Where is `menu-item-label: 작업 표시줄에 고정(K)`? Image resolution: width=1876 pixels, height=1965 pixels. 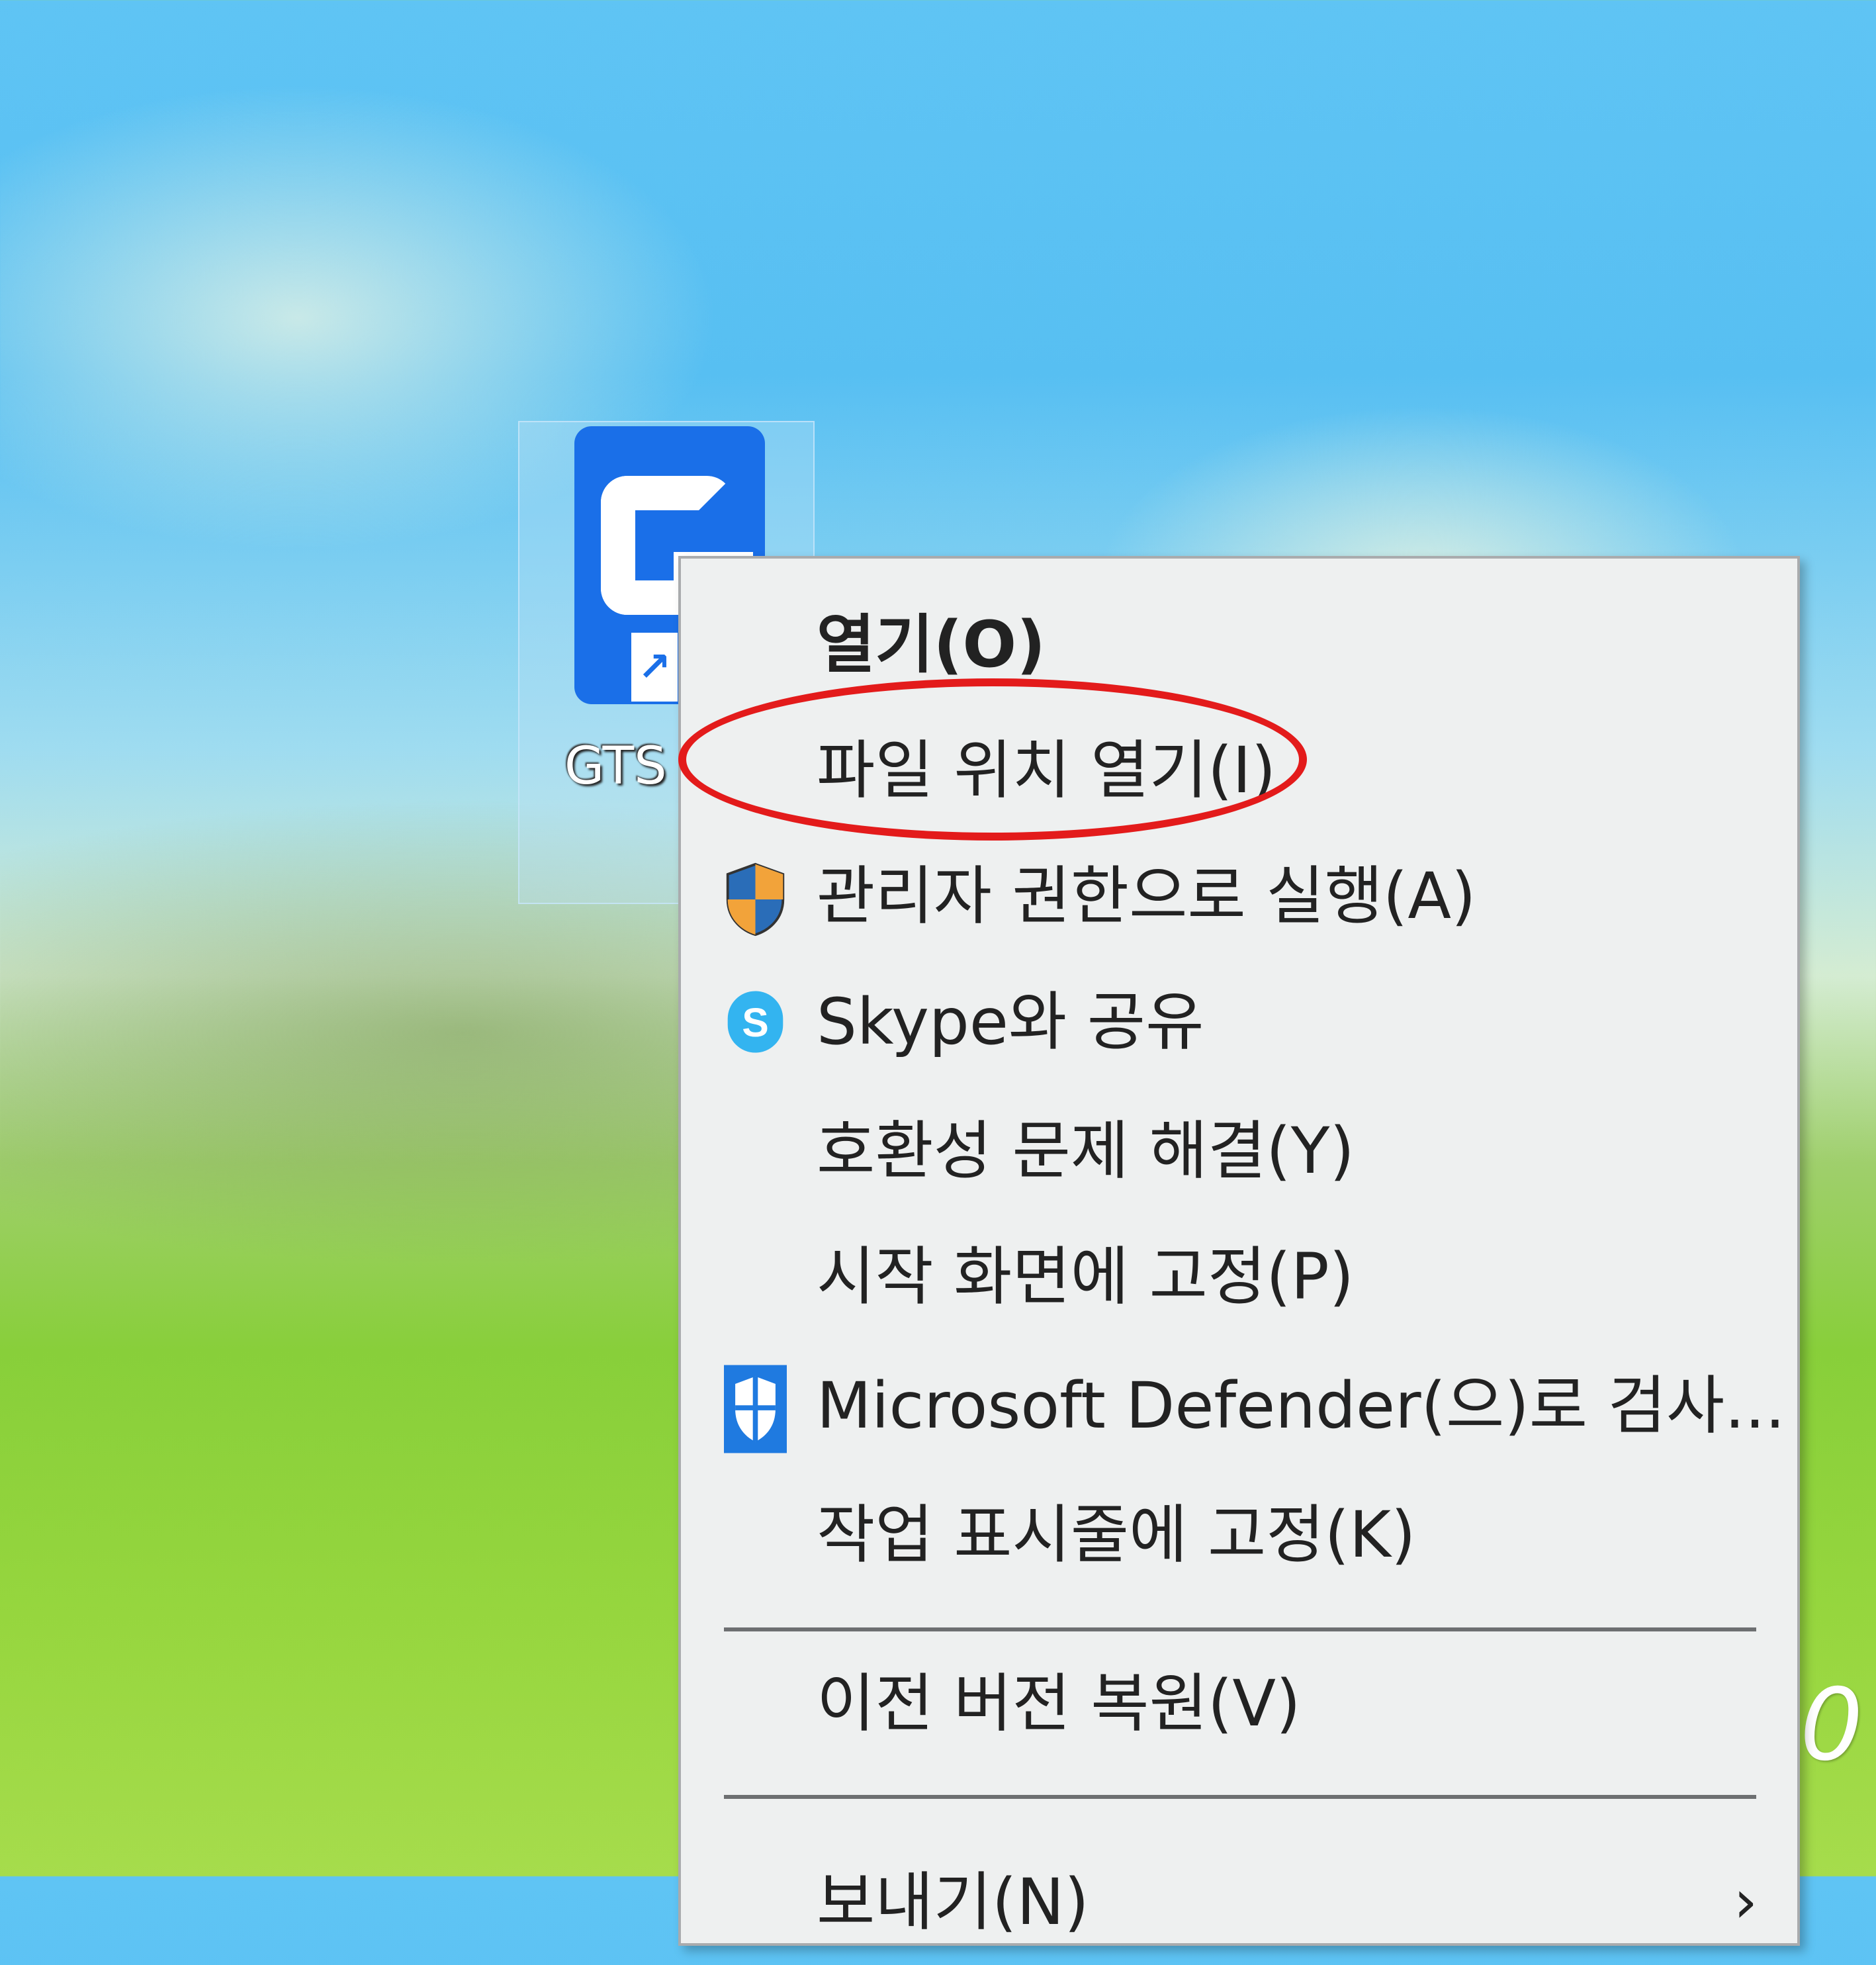 menu-item-label: 작업 표시줄에 고정(K) is located at coordinates (1116, 1535).